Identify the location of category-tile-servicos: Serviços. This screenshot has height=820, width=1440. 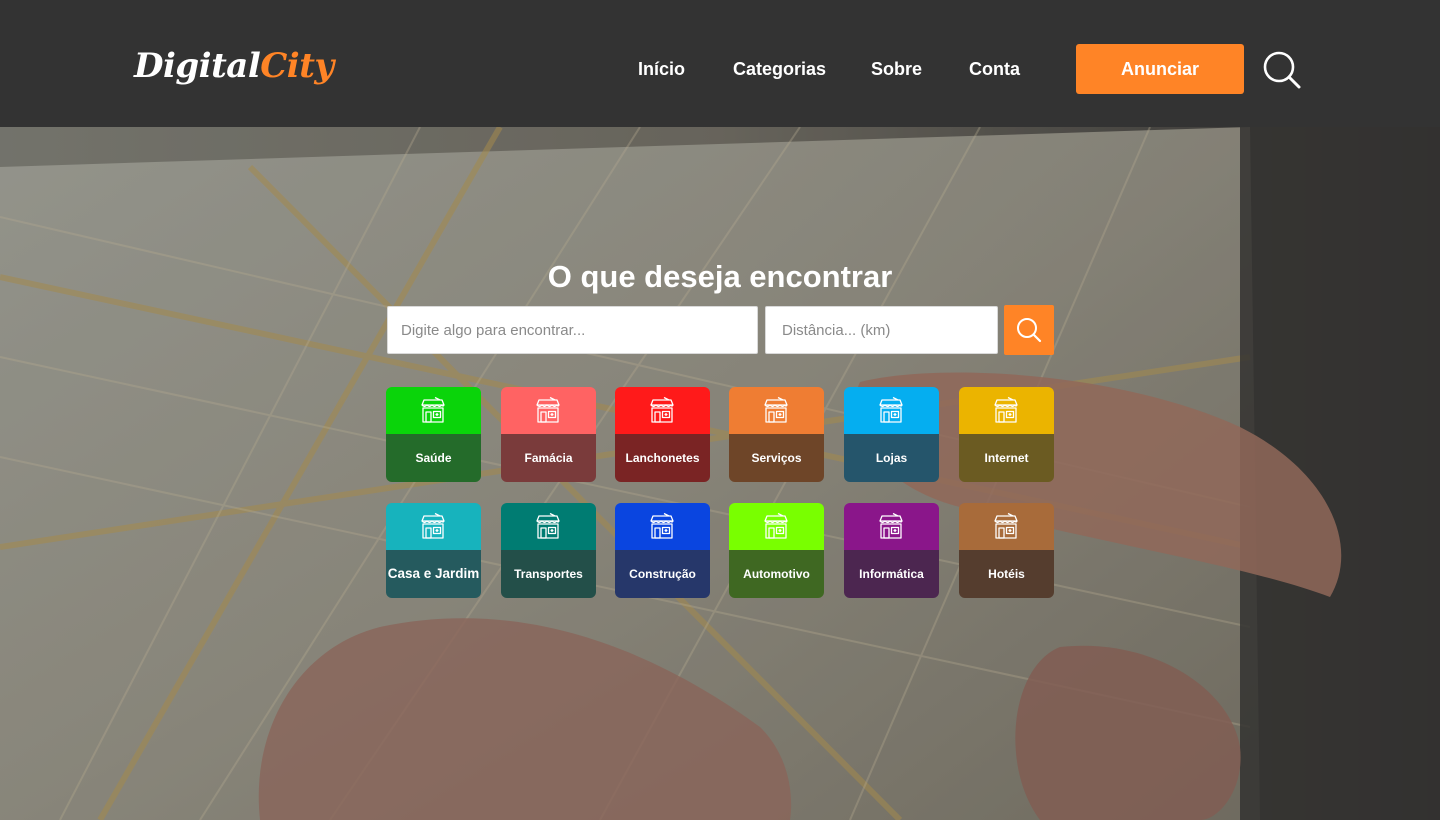
(776, 434).